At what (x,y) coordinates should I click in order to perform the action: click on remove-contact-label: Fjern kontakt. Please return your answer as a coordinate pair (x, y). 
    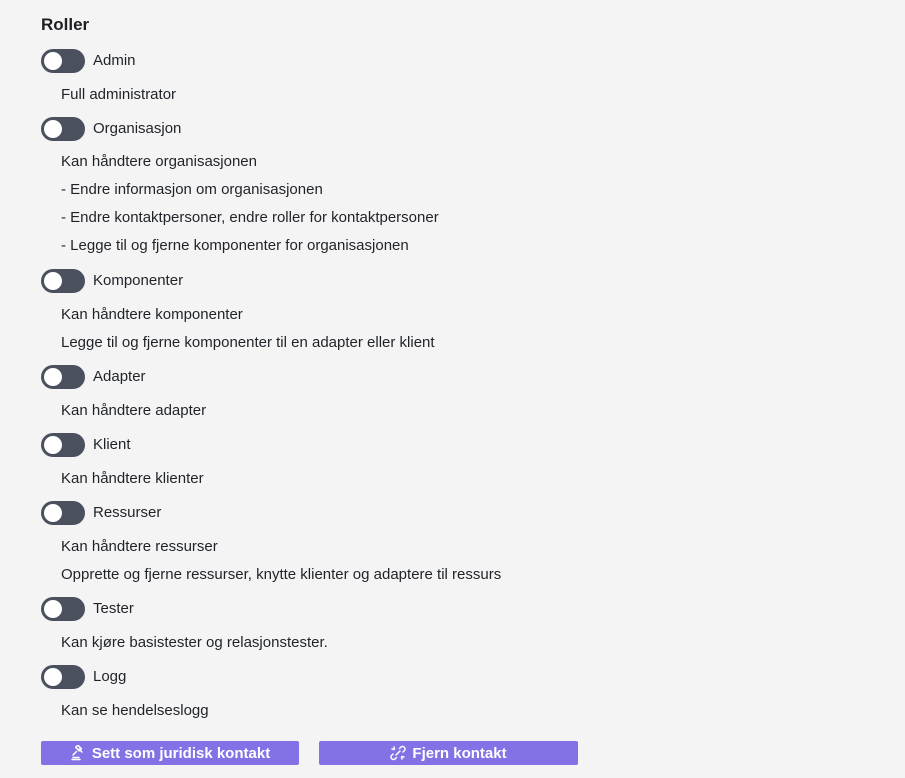
    Looking at the image, I should click on (459, 753).